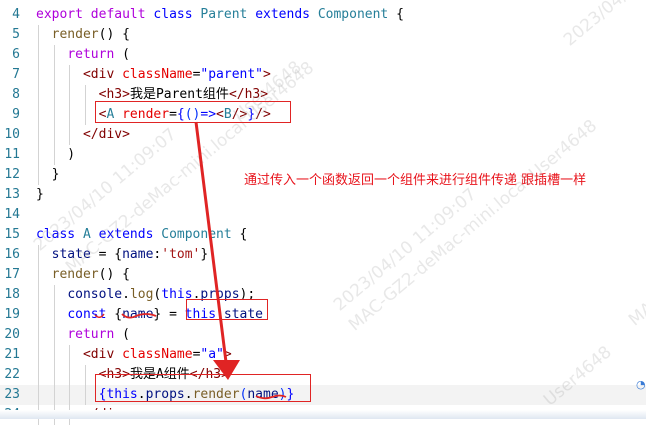  What do you see at coordinates (323, 135) in the screenshot?
I see `code-line: 10 </div>` at bounding box center [323, 135].